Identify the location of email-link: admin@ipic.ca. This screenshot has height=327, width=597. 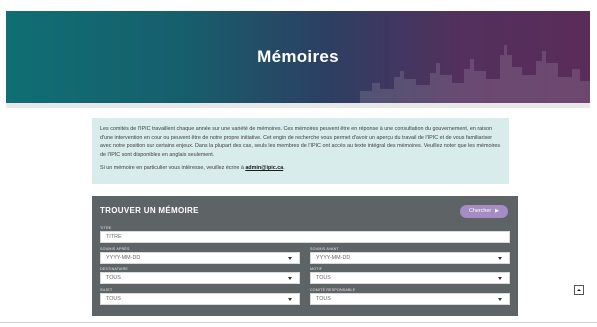
(264, 168).